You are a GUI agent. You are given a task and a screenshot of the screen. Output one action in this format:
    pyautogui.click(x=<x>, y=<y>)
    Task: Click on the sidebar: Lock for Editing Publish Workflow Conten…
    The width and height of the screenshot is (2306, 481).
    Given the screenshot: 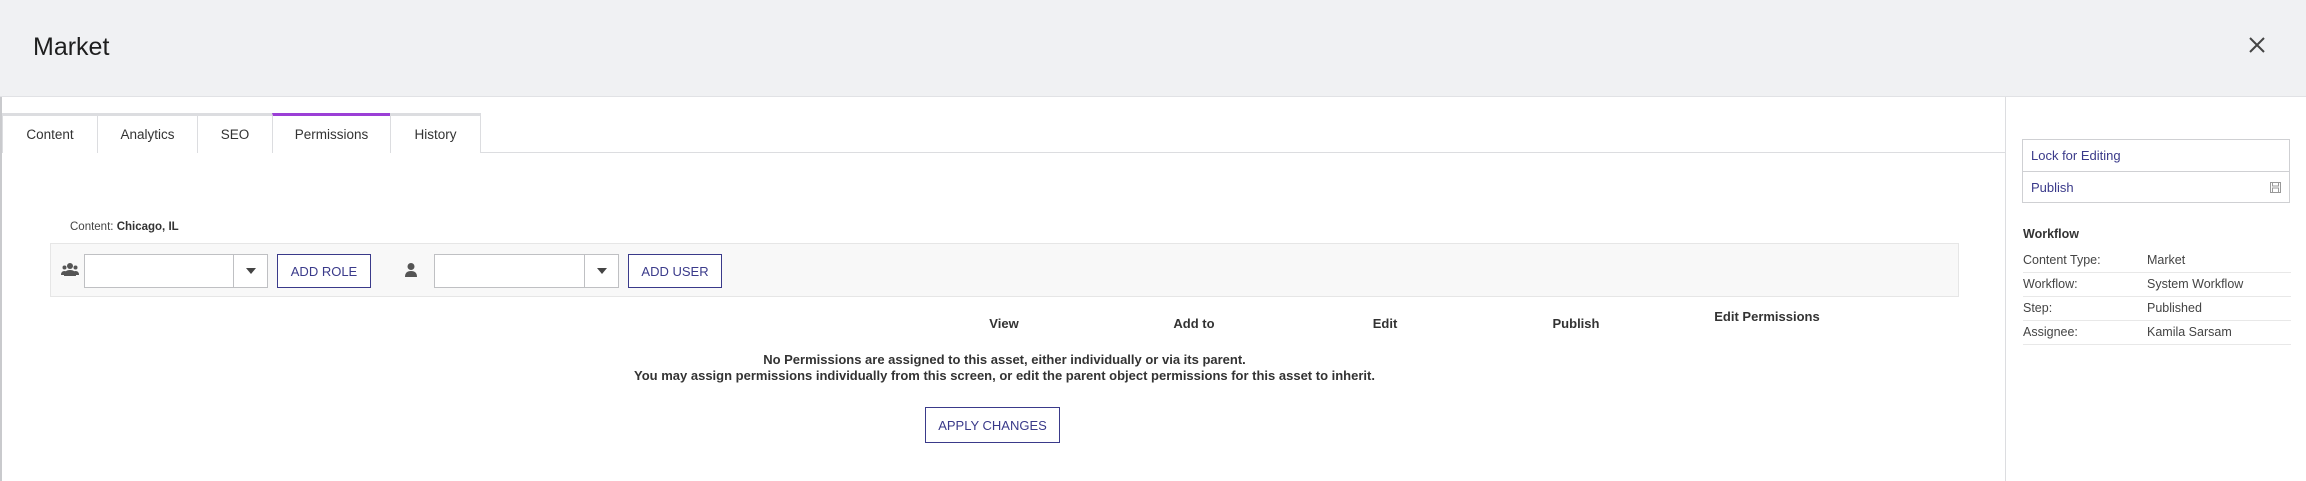 What is the action you would take?
    pyautogui.click(x=2155, y=289)
    